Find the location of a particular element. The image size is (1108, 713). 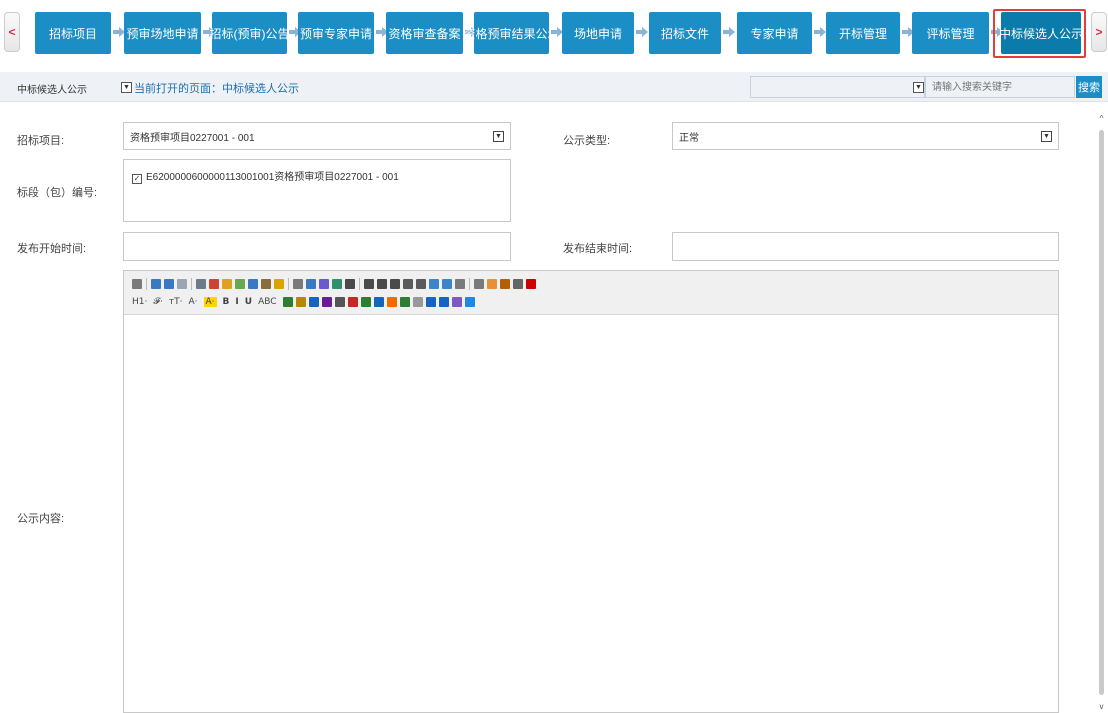

publish-end-input is located at coordinates (865, 246).